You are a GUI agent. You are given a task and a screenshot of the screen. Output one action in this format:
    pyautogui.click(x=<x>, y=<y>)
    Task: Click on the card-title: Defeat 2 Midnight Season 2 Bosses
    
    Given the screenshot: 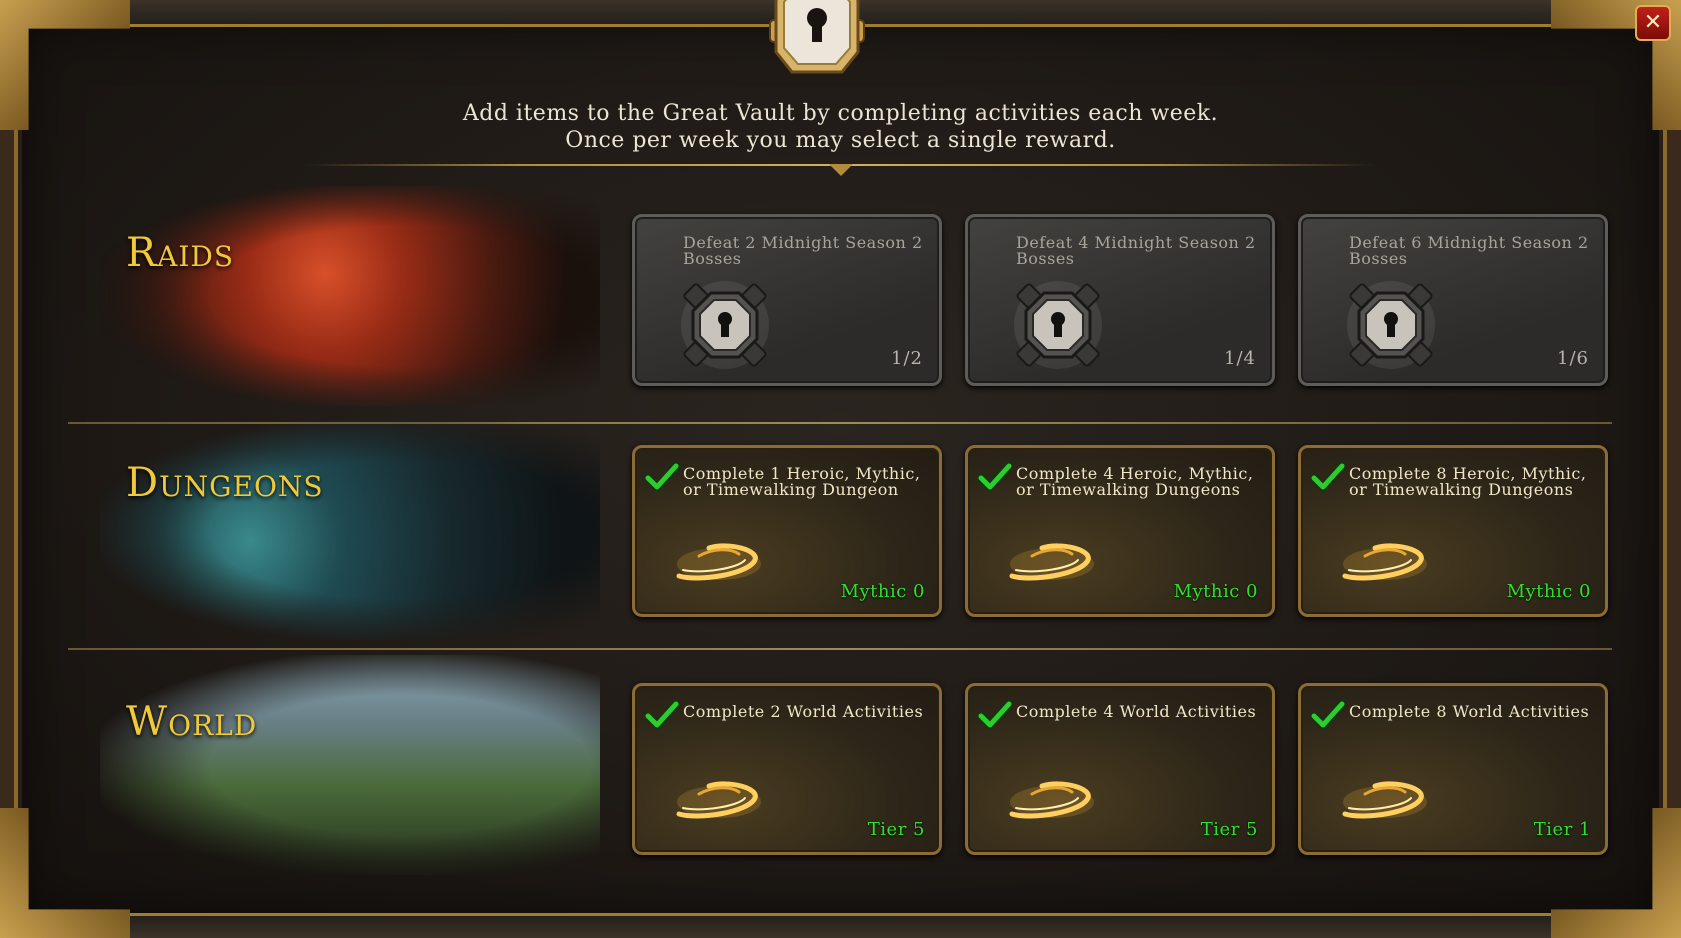 What is the action you would take?
    pyautogui.click(x=803, y=250)
    